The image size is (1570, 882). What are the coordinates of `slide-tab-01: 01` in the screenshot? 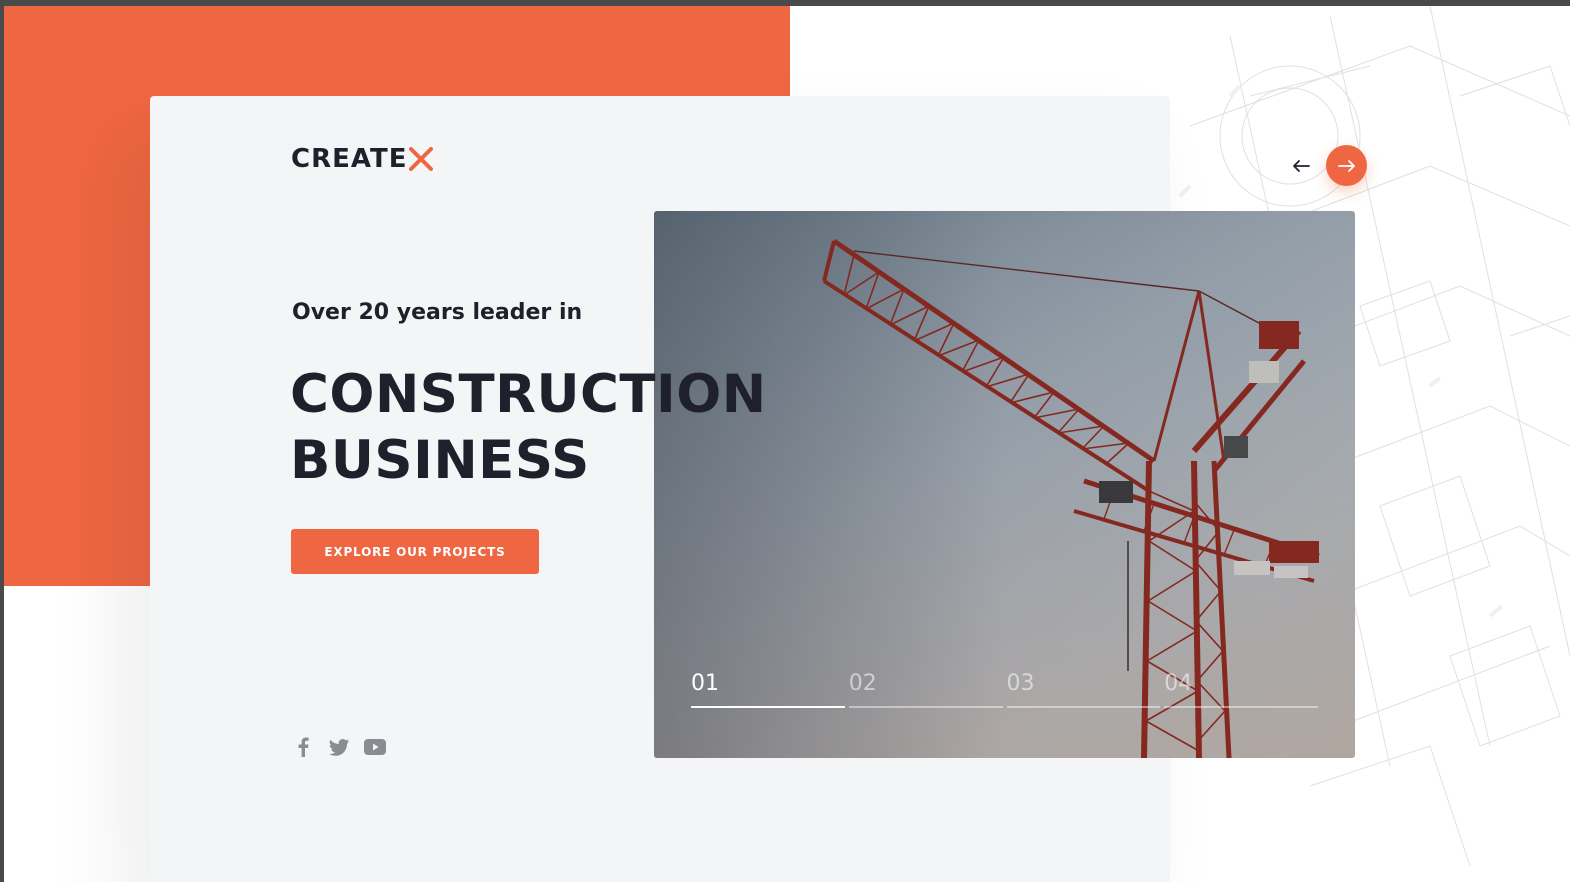 It's located at (768, 689).